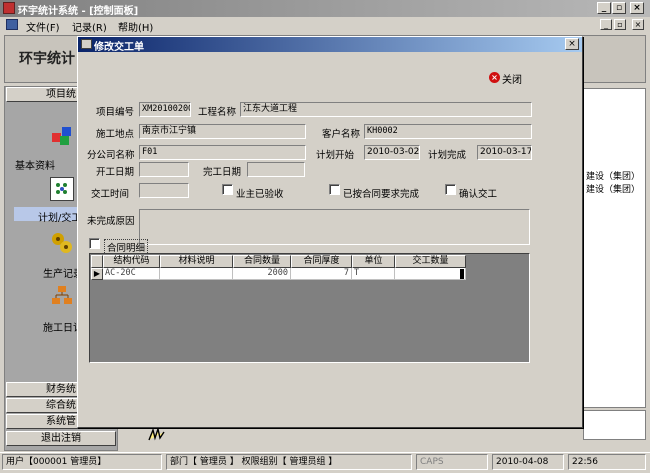 The image size is (650, 473). Describe the element at coordinates (164, 169) in the screenshot. I see `start-date-field` at that location.